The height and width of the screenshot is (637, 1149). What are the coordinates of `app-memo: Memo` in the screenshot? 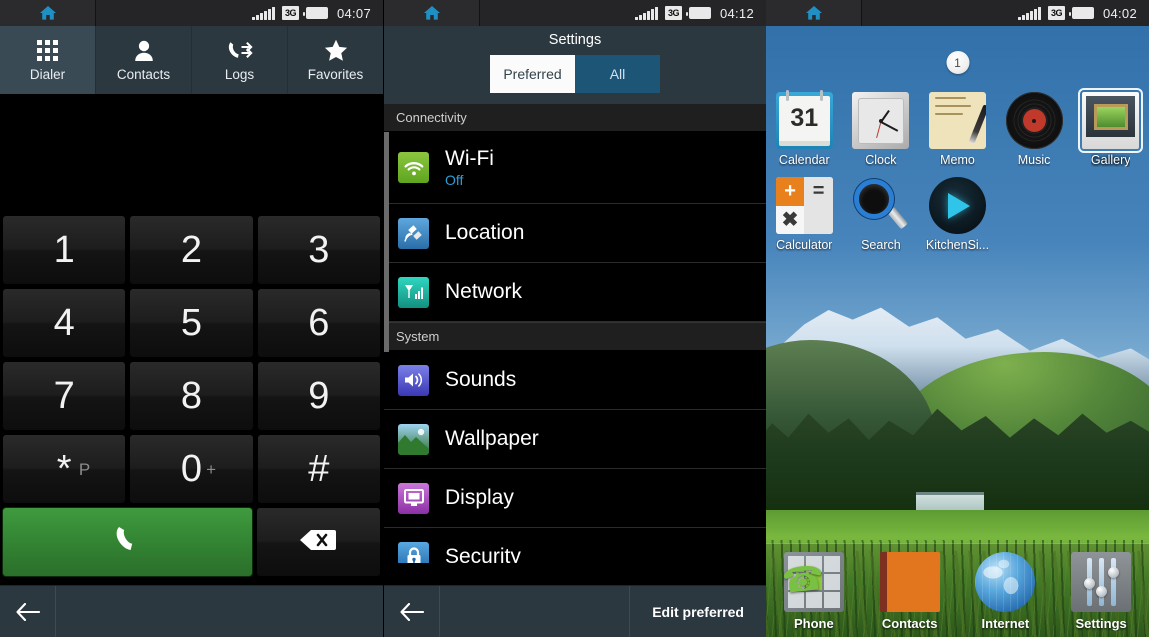 It's located at (957, 129).